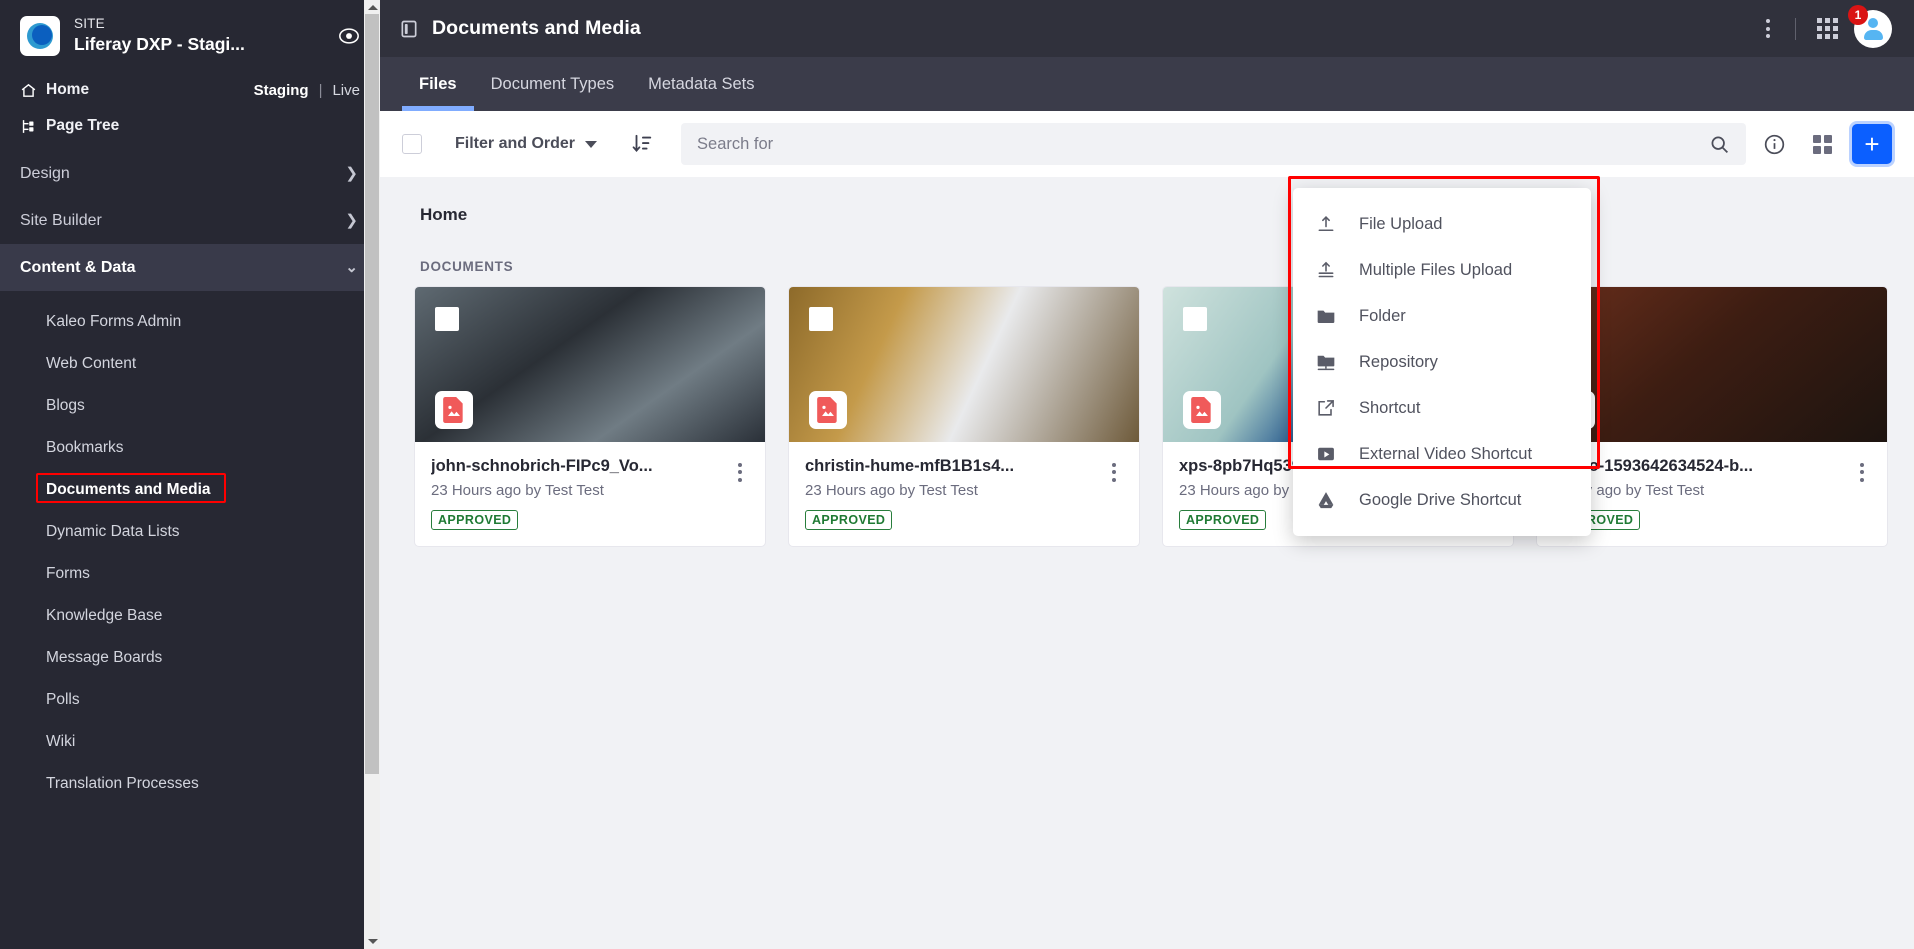 The image size is (1914, 949). I want to click on sidebar-section-site-builder: Site Builder ❯, so click(190, 220).